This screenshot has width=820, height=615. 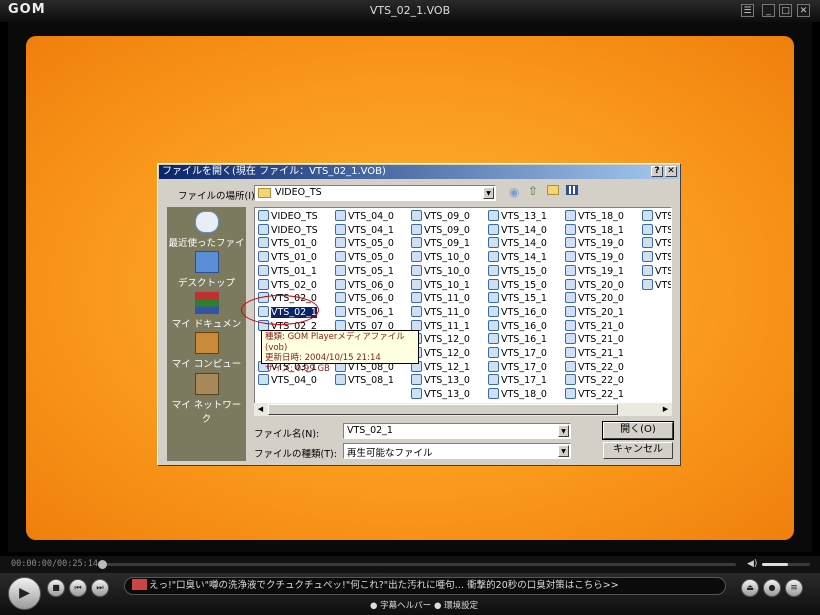 What do you see at coordinates (594, 271) in the screenshot?
I see `file-item: VTS_19_1` at bounding box center [594, 271].